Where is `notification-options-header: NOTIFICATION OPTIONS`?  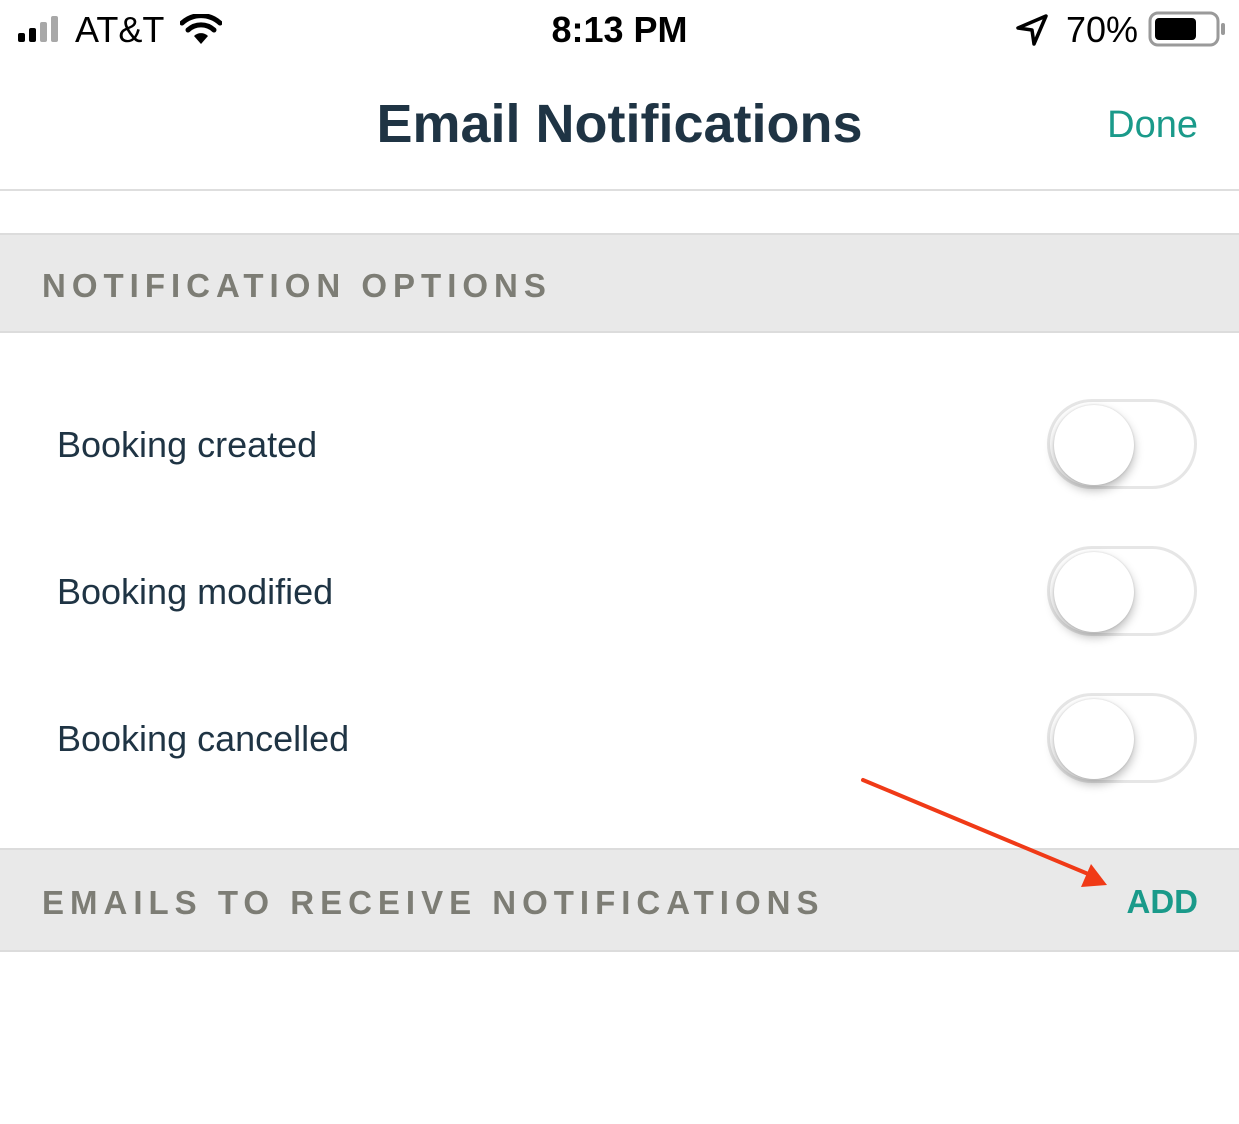
notification-options-header: NOTIFICATION OPTIONS is located at coordinates (619, 283).